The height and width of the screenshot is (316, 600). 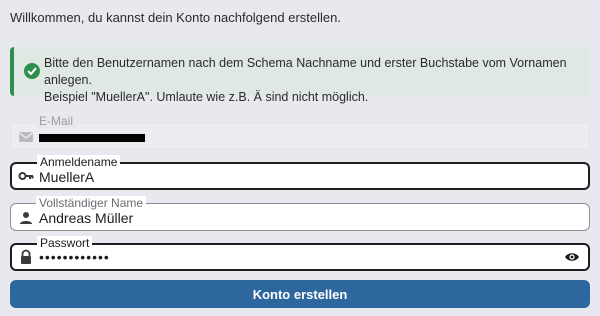 I want to click on envelope-icon, so click(x=26, y=137).